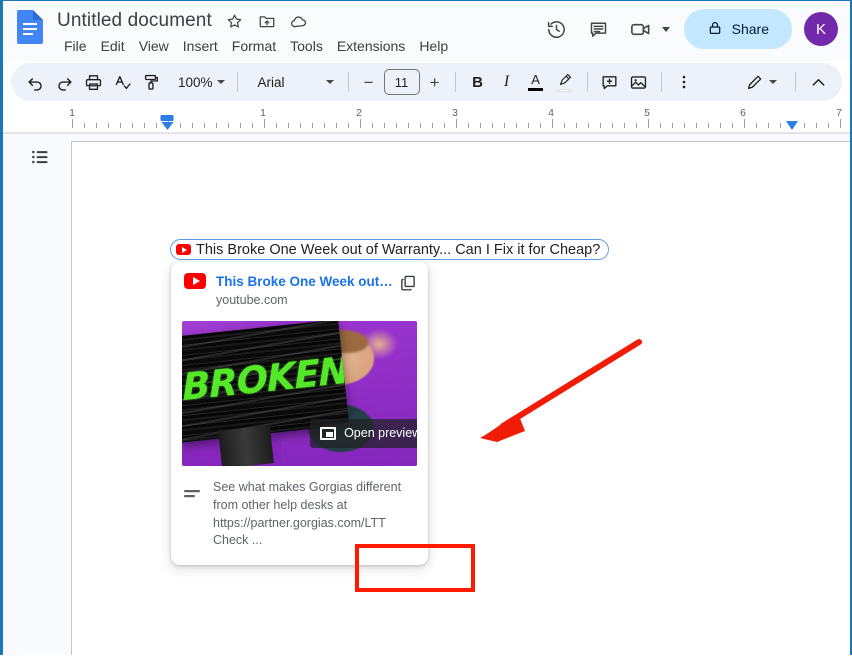 The width and height of the screenshot is (852, 656). I want to click on spellcheck-button, so click(122, 82).